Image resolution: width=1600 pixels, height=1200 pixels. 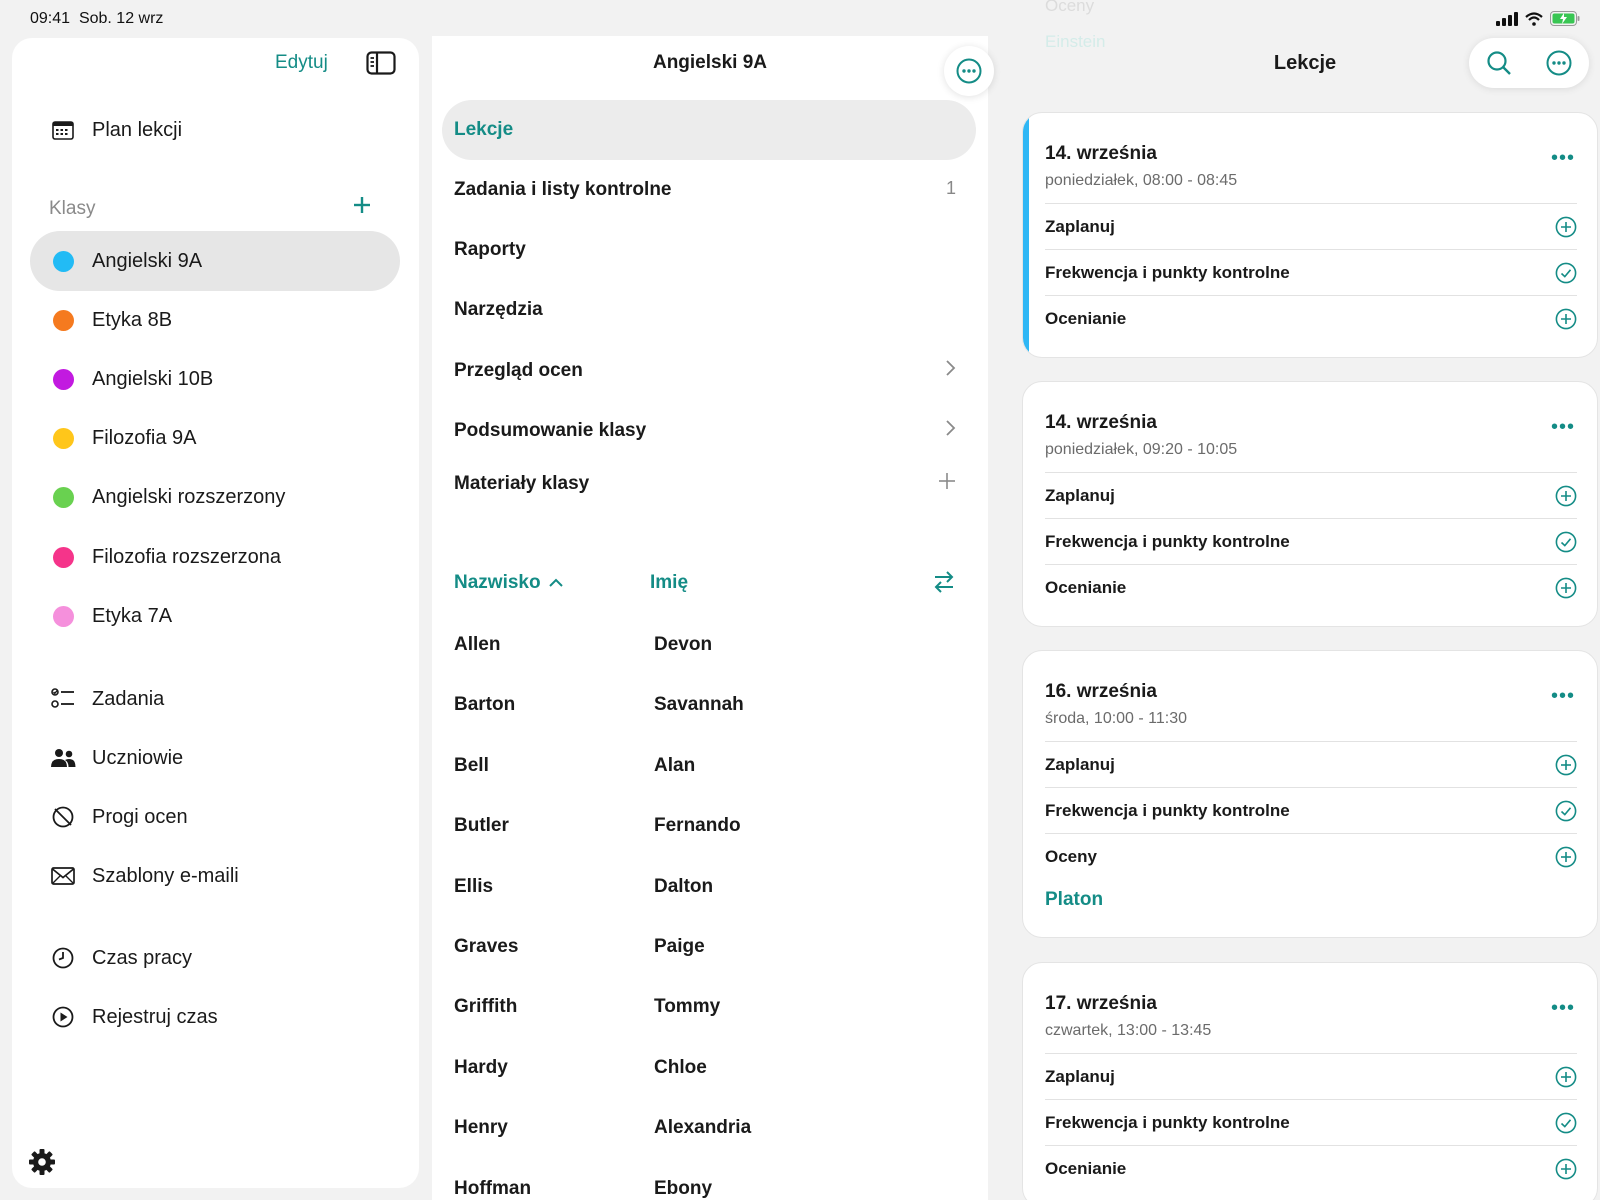 I want to click on more-options-button, so click(x=969, y=71).